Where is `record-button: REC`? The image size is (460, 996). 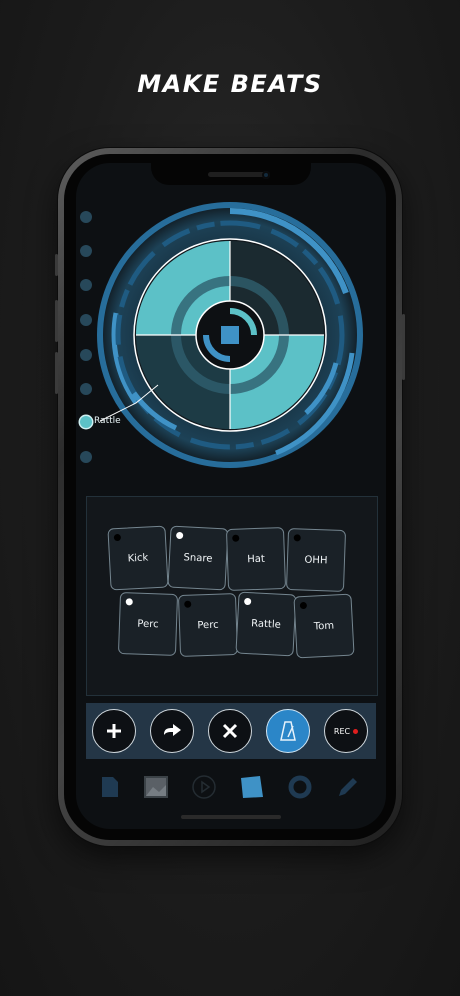 record-button: REC is located at coordinates (346, 731).